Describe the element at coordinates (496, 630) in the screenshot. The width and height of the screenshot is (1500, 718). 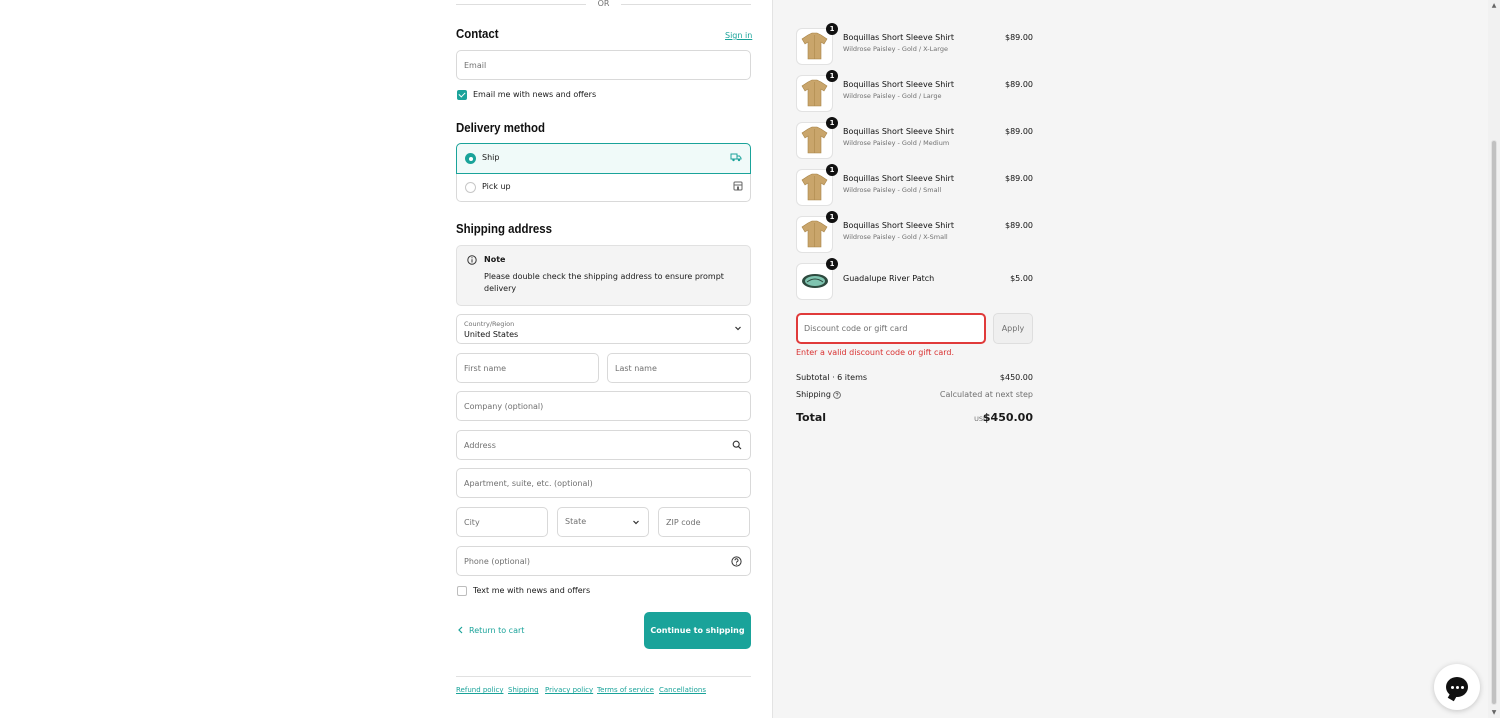
I see `return-to-cart-link: Return to cart` at that location.